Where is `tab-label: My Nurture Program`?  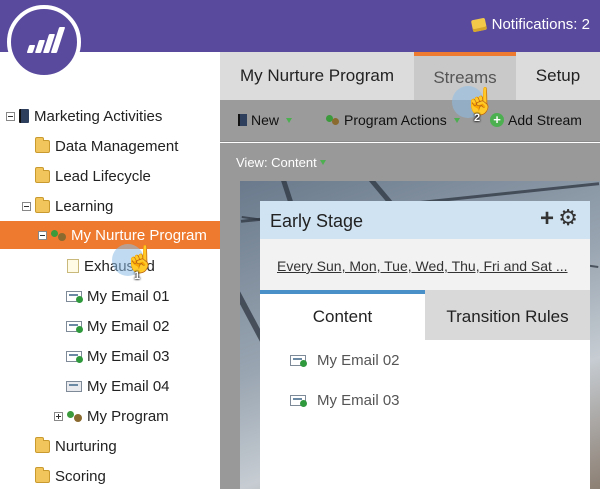 tab-label: My Nurture Program is located at coordinates (317, 75).